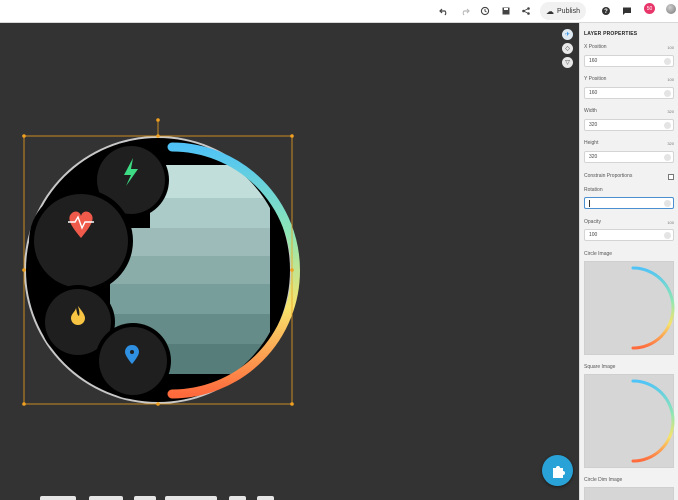 The width and height of the screenshot is (678, 500). I want to click on square-image-label: Square Image, so click(600, 367).